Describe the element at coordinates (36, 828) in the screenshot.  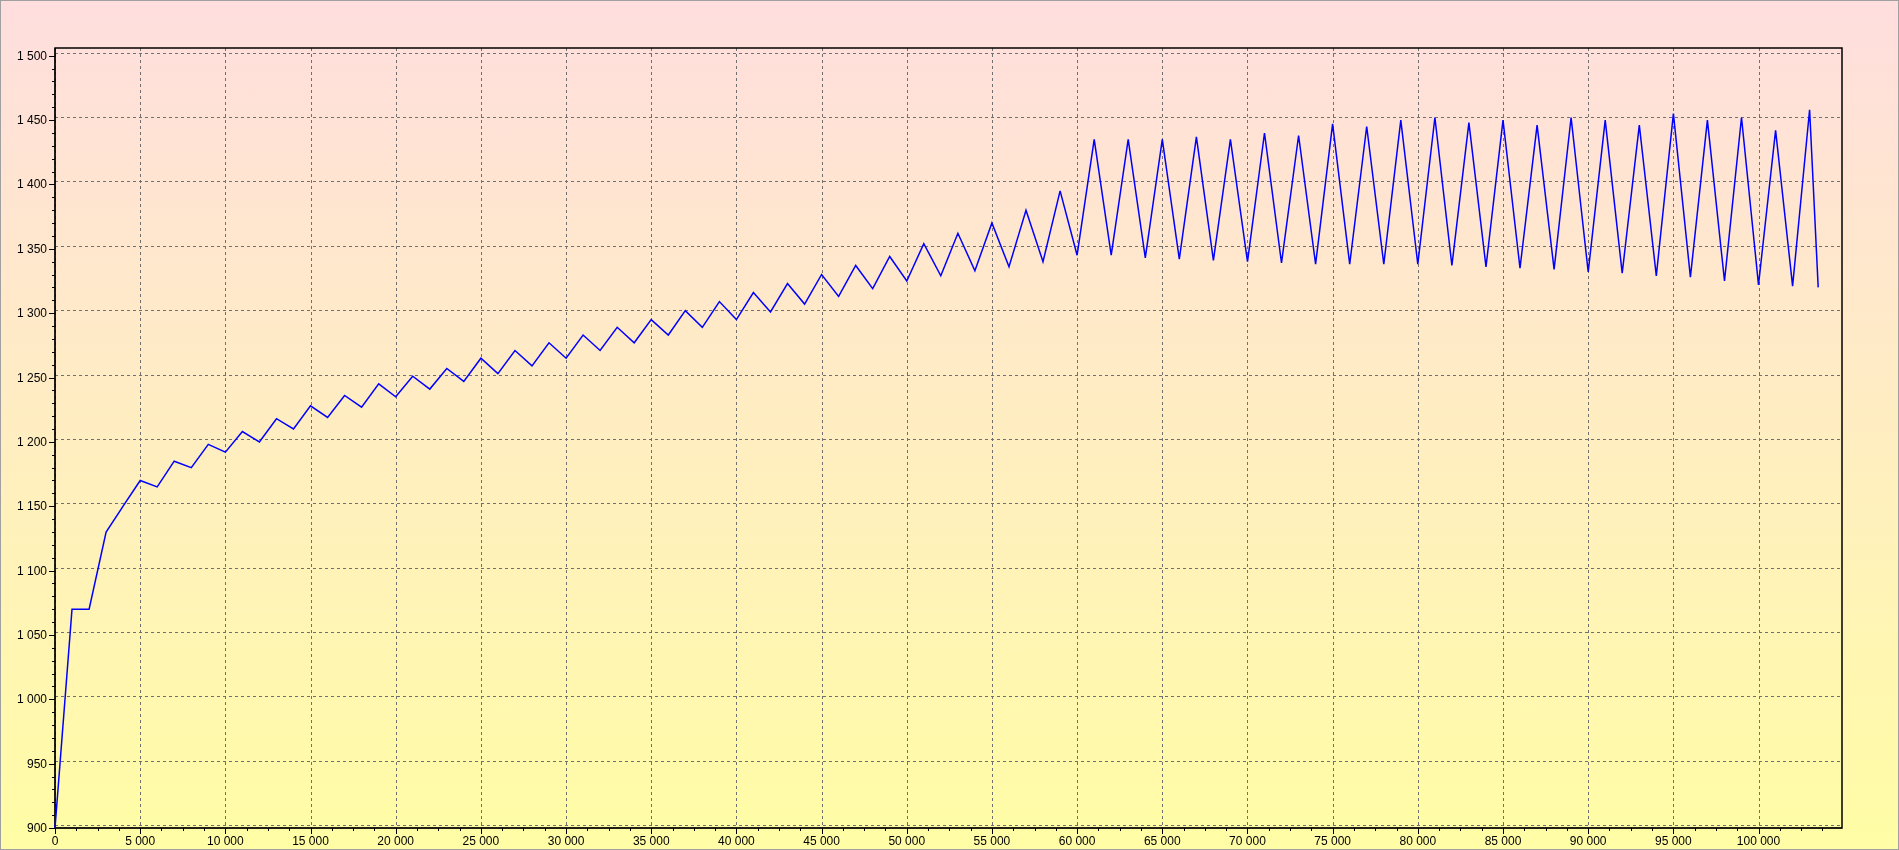
I see `y-tick-label: 900` at that location.